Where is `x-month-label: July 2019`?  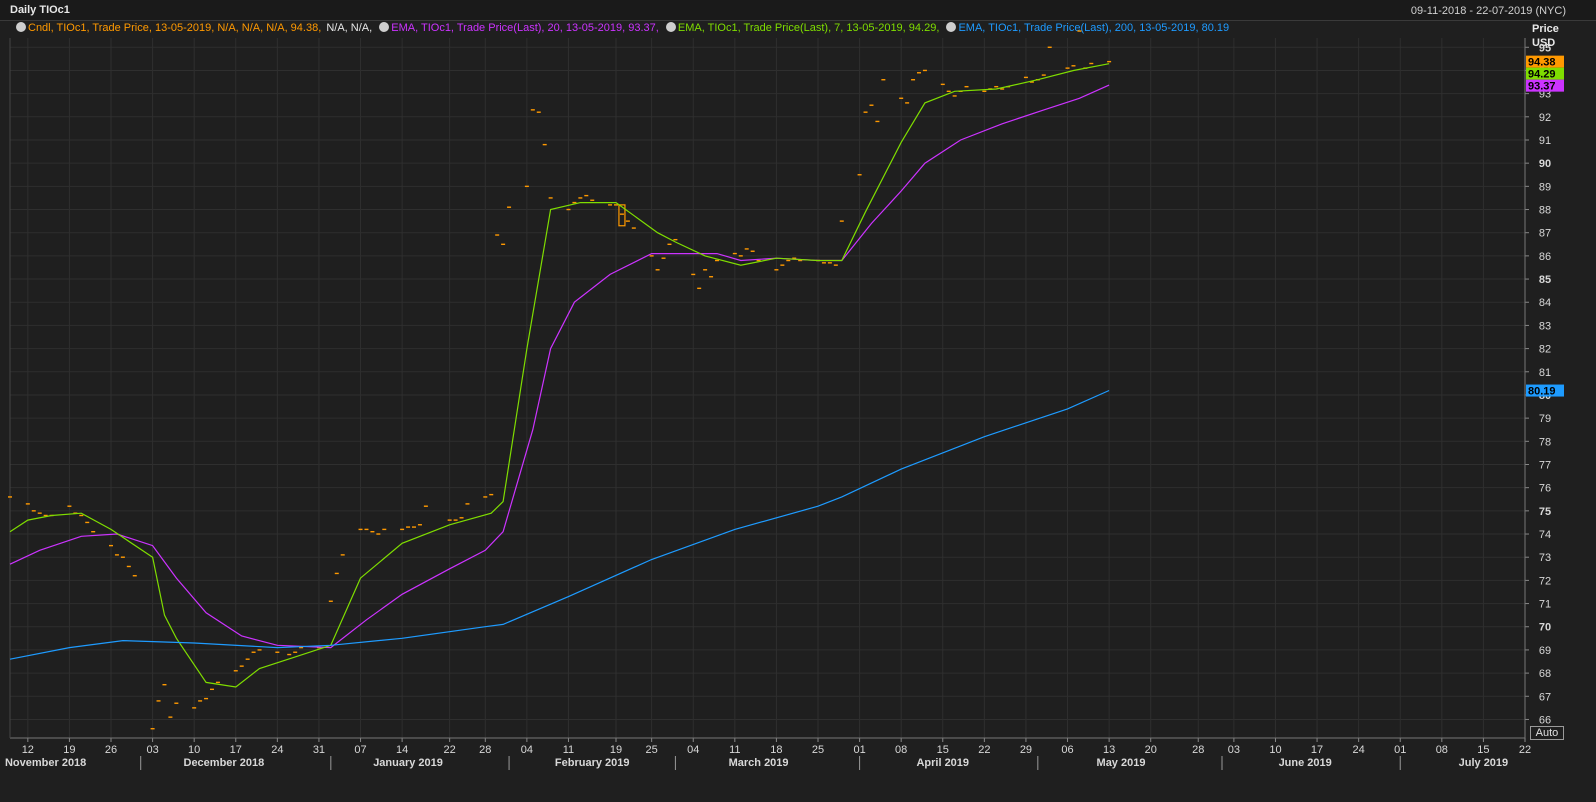 x-month-label: July 2019 is located at coordinates (1484, 763).